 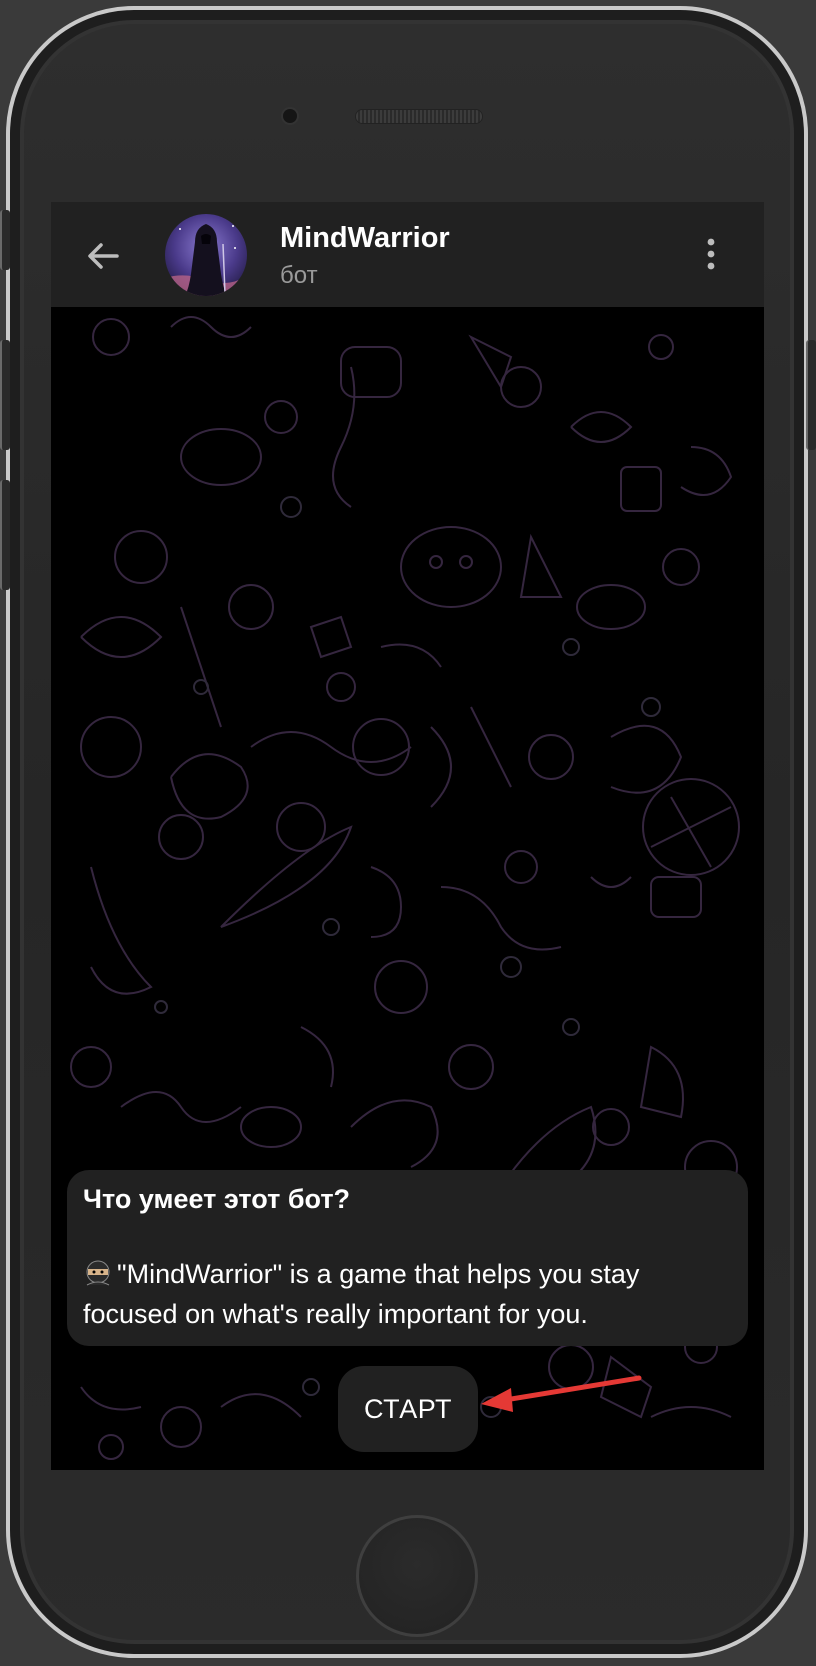 What do you see at coordinates (290, 116) in the screenshot?
I see `front-camera` at bounding box center [290, 116].